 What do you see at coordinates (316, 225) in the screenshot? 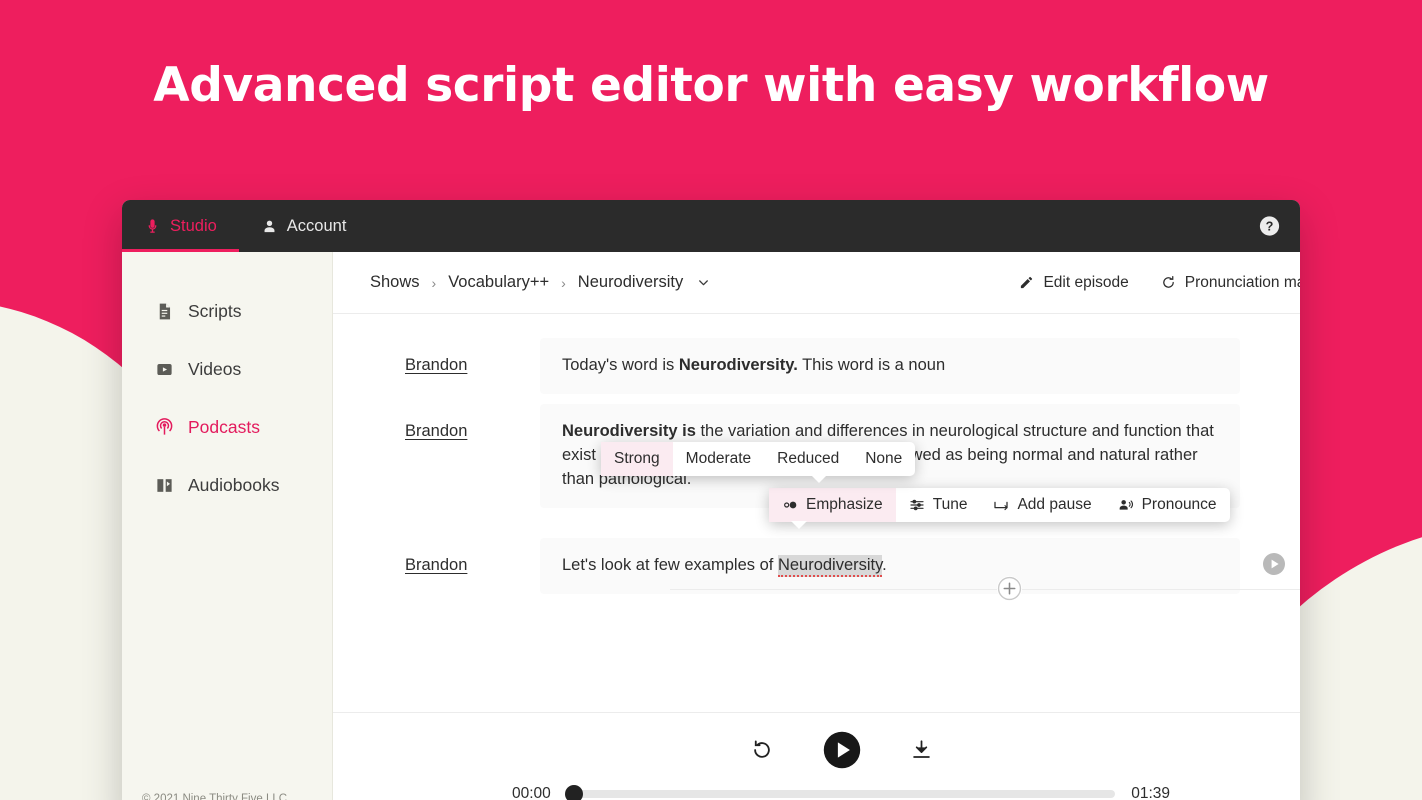
I see `topnav-label-account: Account` at bounding box center [316, 225].